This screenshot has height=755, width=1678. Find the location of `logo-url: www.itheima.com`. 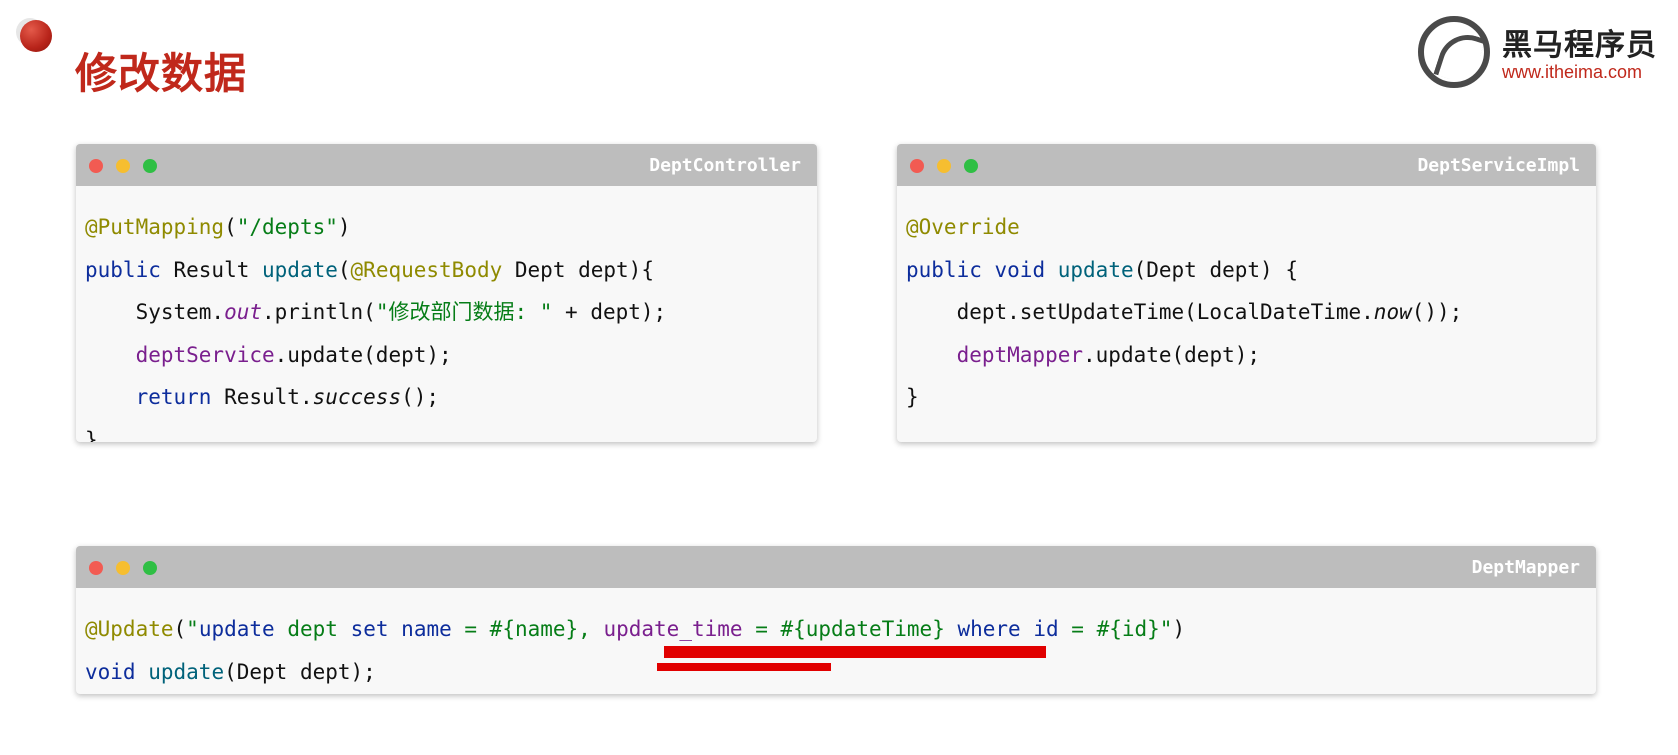

logo-url: www.itheima.com is located at coordinates (1572, 72).